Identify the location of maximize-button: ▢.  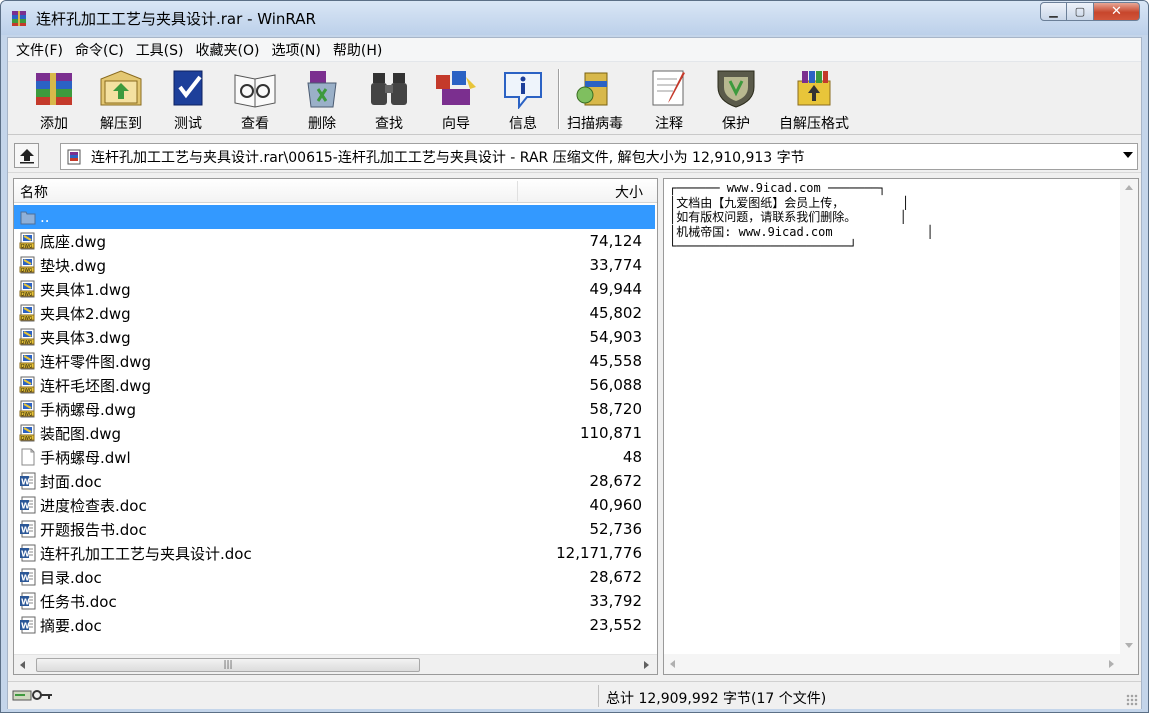
(1080, 11).